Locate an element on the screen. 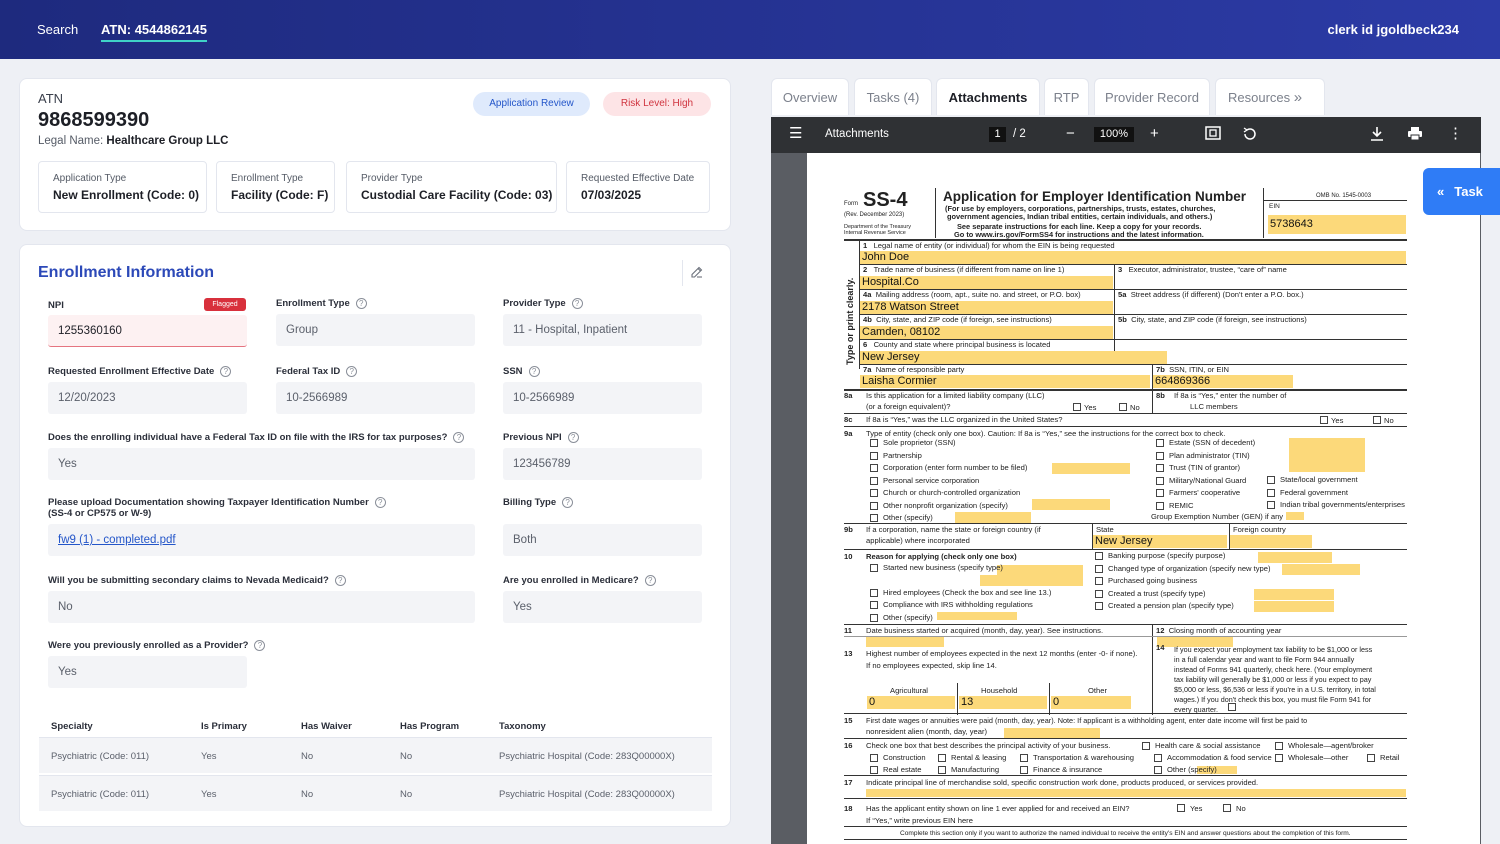 This screenshot has height=844, width=1500. print-icon is located at coordinates (1415, 136).